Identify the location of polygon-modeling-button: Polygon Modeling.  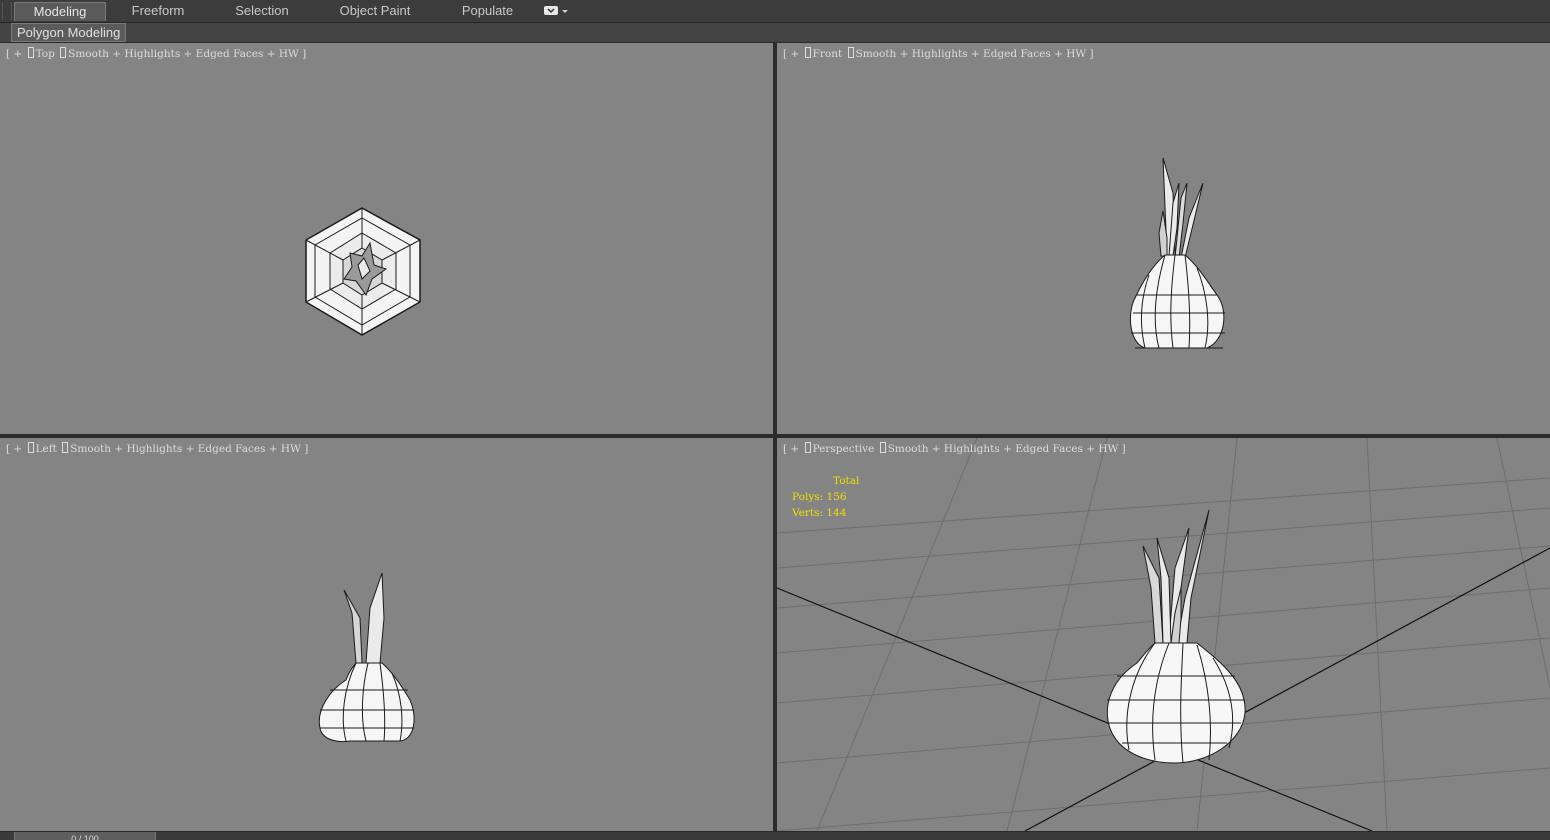
(69, 32).